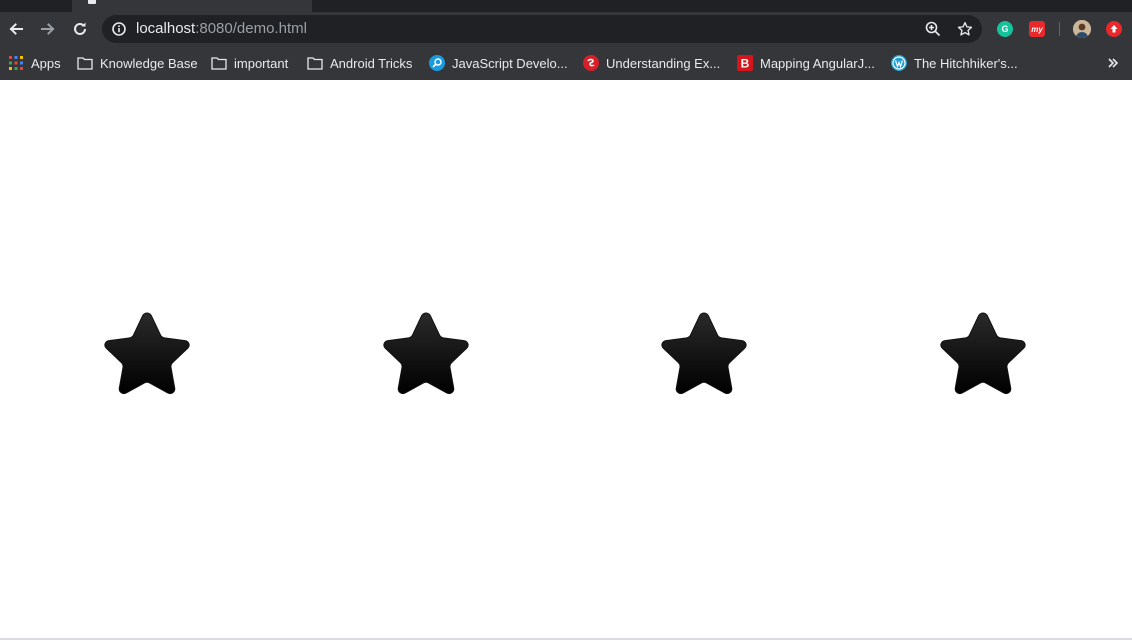 The image size is (1132, 640). What do you see at coordinates (261, 63) in the screenshot?
I see `bookmark-label: important` at bounding box center [261, 63].